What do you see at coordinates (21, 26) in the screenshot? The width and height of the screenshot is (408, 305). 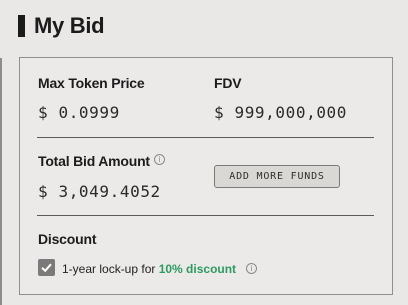 I see `header-accent-bar` at bounding box center [21, 26].